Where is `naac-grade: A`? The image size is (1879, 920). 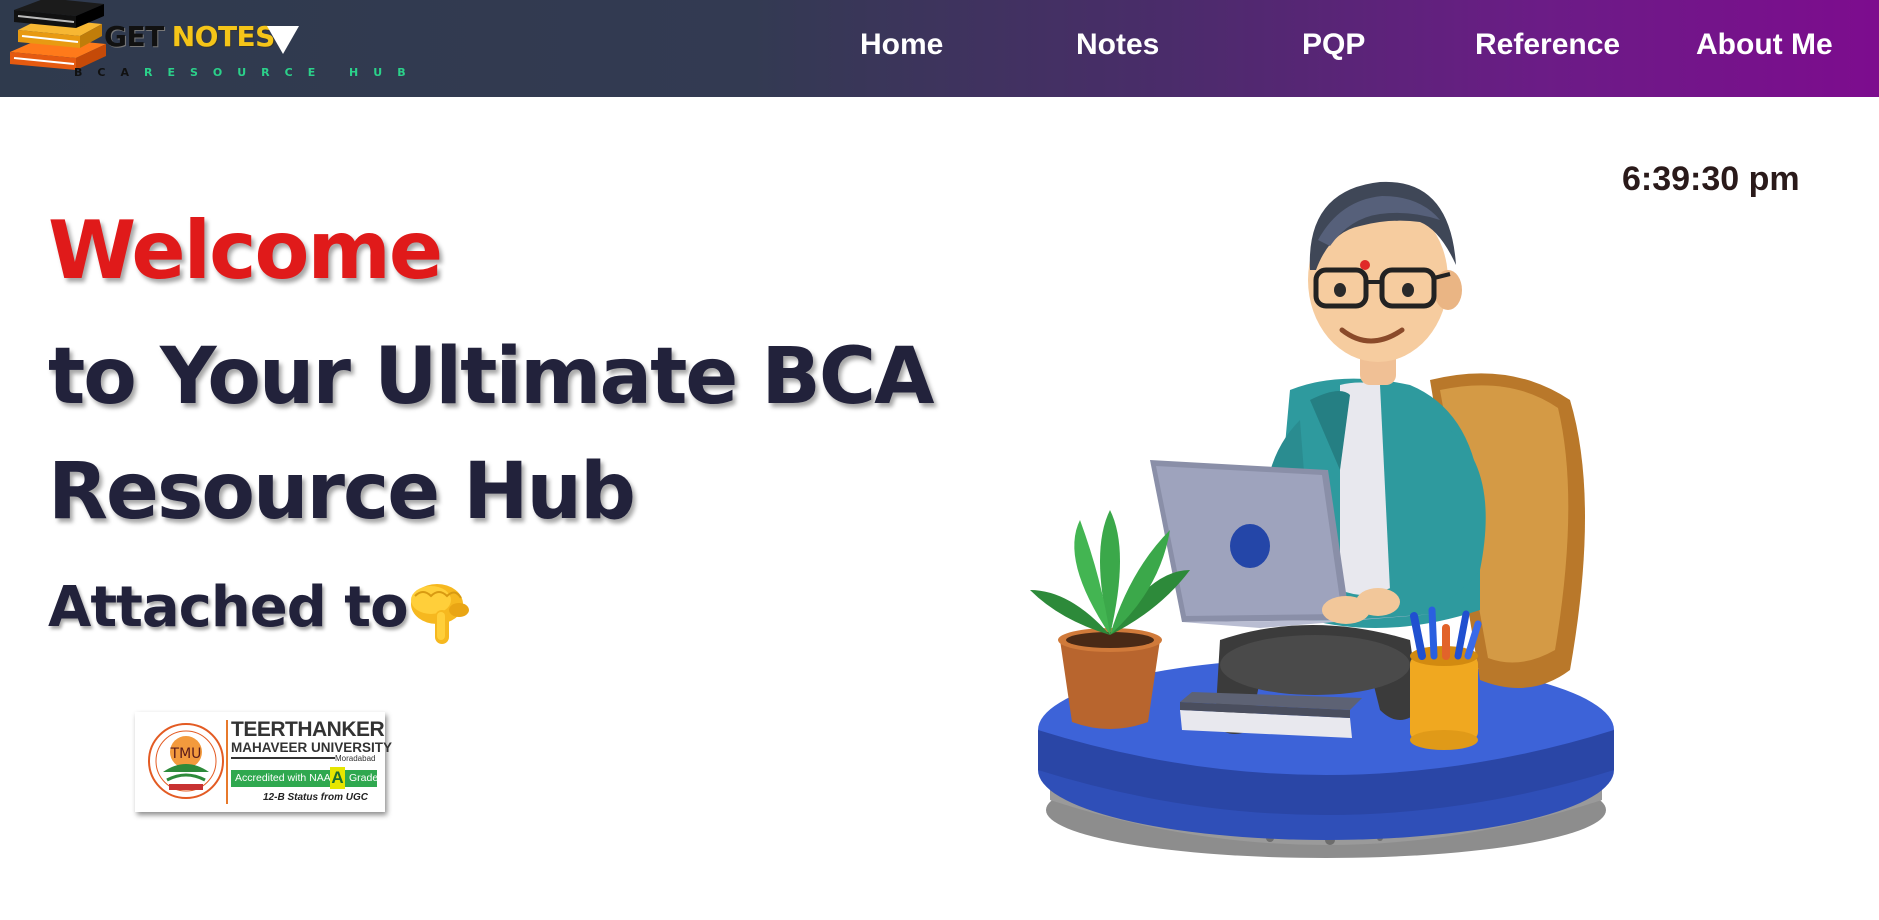
naac-grade: A is located at coordinates (337, 778).